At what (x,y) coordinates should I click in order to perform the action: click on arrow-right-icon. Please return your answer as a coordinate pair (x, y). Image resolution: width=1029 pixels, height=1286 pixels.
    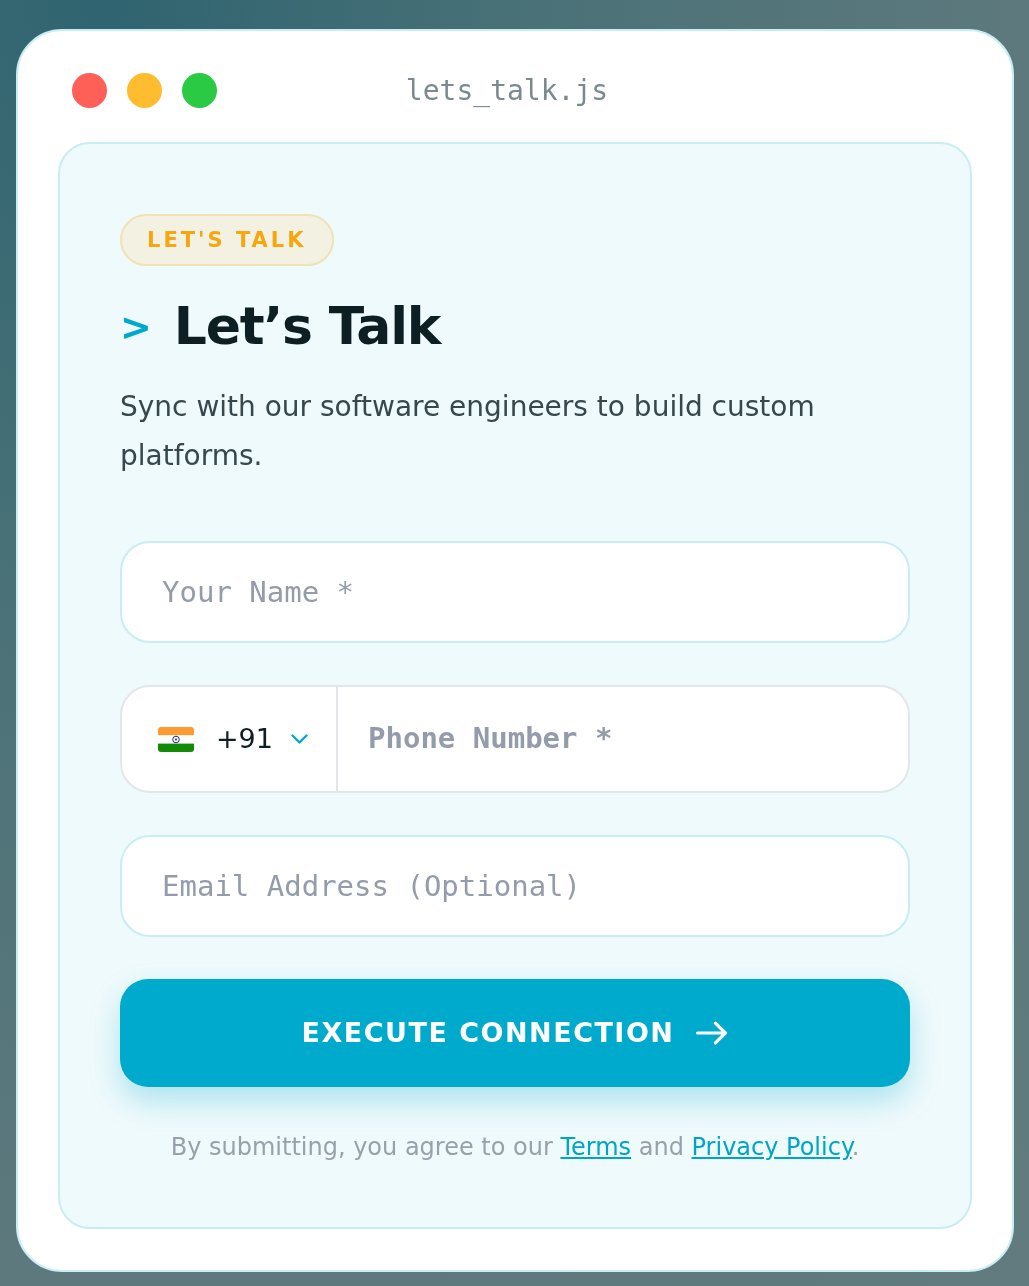
    Looking at the image, I should click on (712, 1033).